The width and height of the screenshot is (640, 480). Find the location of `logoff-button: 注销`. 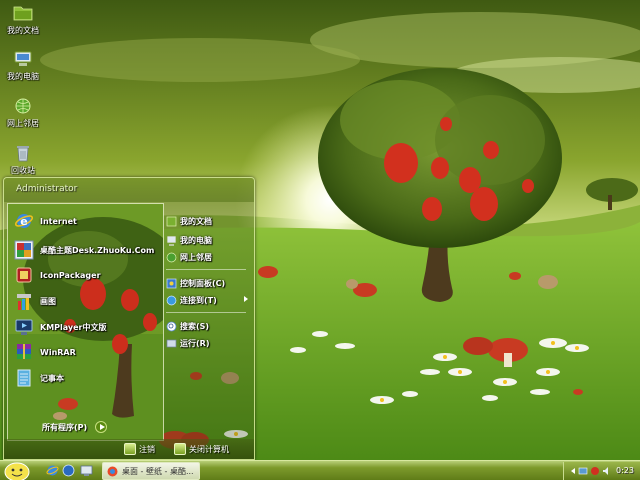

logoff-button: 注销 is located at coordinates (139, 449).